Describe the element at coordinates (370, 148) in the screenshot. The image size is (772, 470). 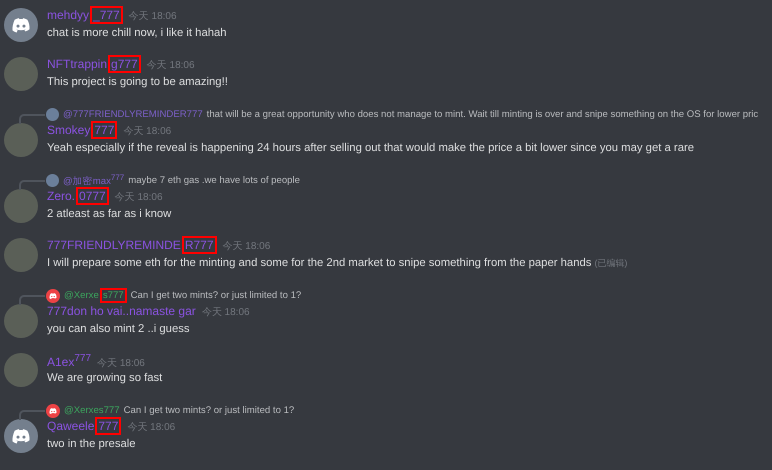
I see `message-text: Yeah especially if the reveal is happening 24 hours after selling out that would make the price a bit lower since you may get a rare` at that location.